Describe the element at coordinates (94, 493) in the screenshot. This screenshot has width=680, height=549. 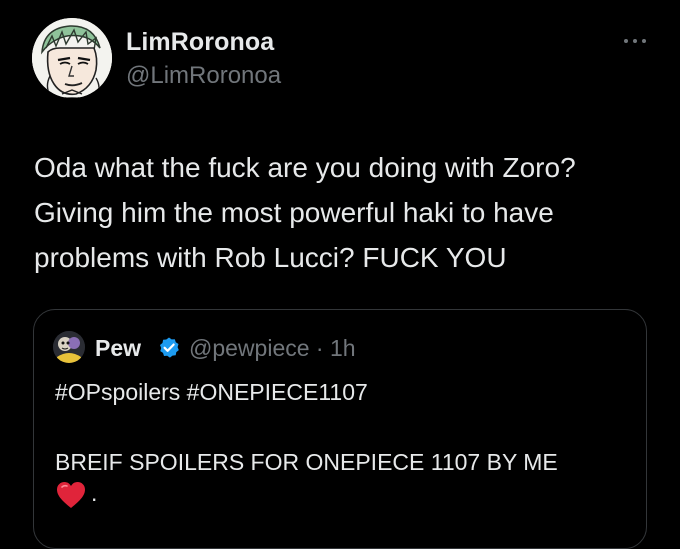
I see `quoted-trailing-text: .` at that location.